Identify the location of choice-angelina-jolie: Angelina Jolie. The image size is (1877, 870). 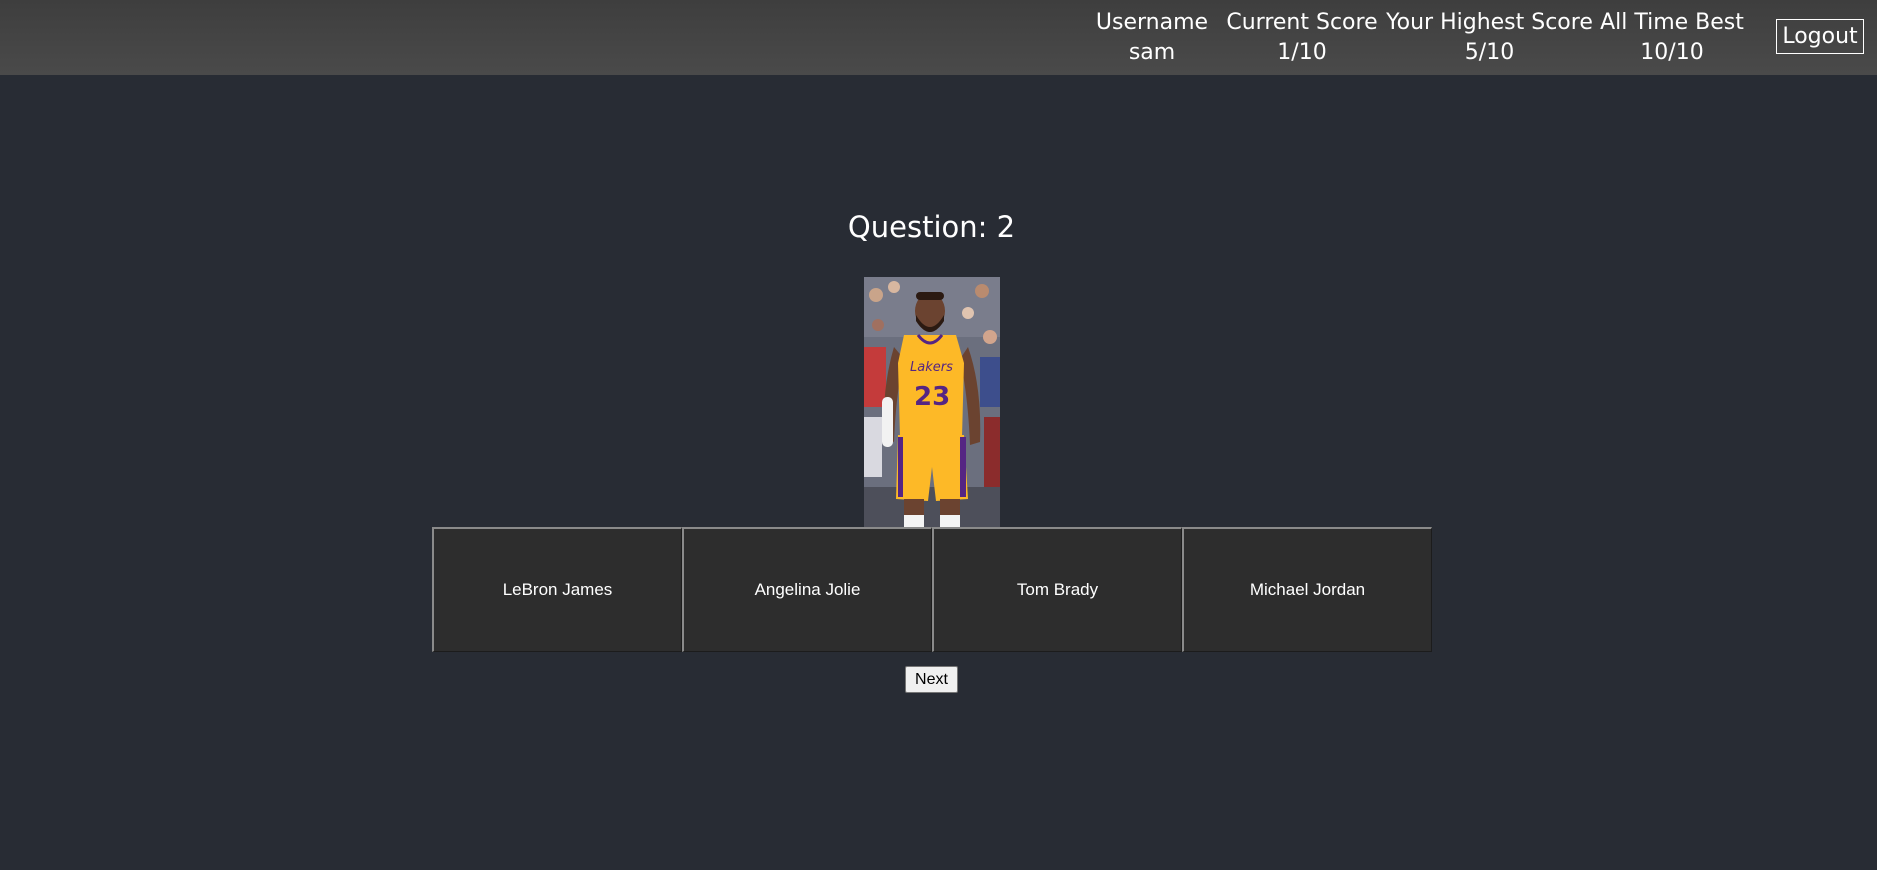
(807, 589).